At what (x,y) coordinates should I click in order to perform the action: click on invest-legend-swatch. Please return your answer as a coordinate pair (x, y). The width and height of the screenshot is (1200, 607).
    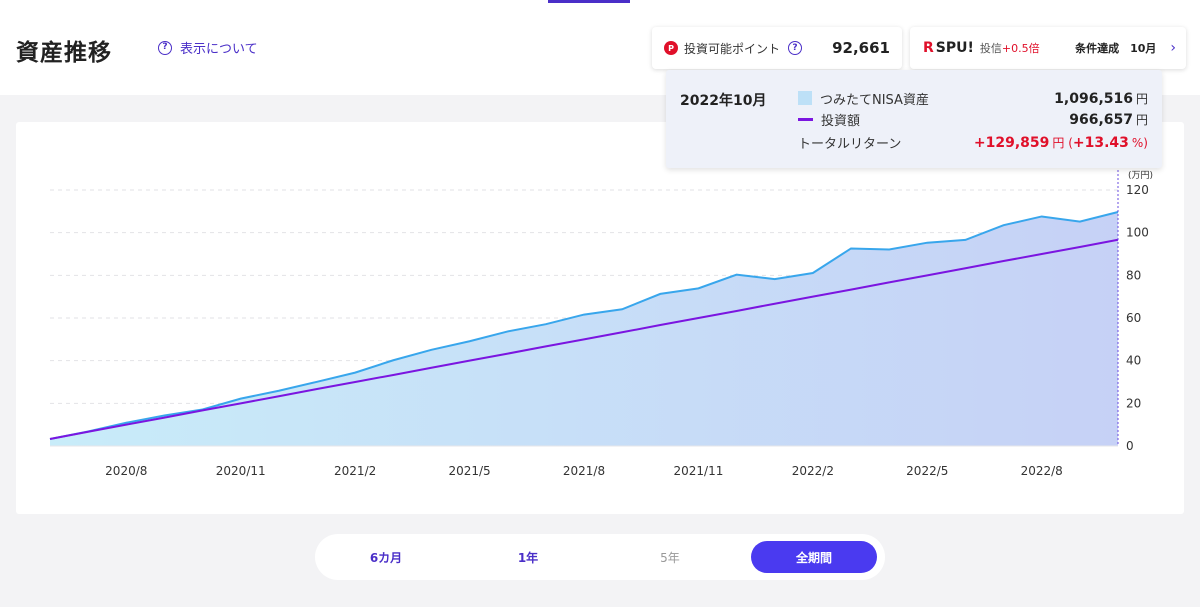
    Looking at the image, I should click on (805, 119).